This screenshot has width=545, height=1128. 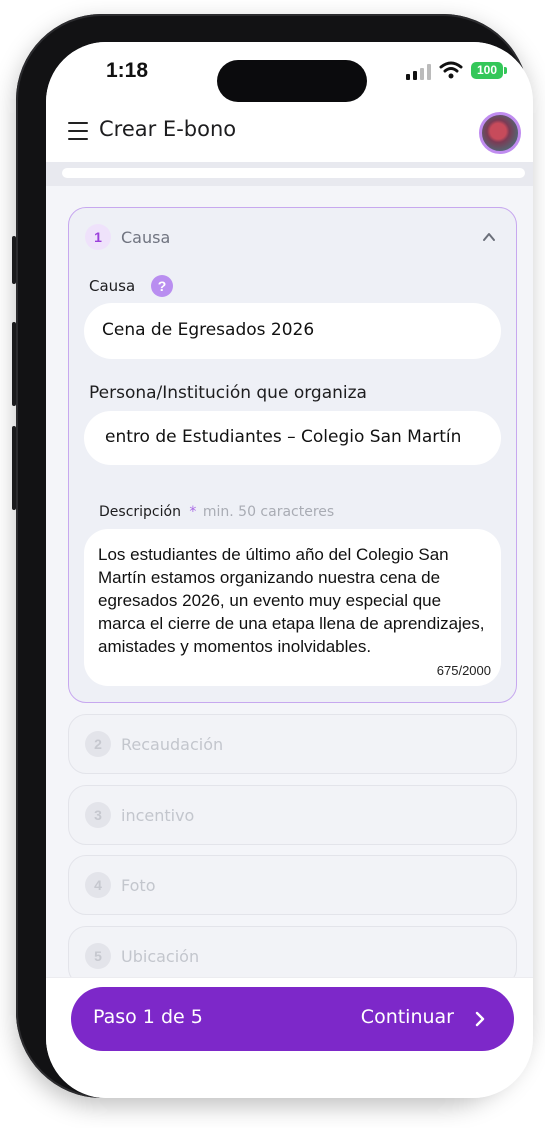 What do you see at coordinates (112, 286) in the screenshot?
I see `cause-label: Causa` at bounding box center [112, 286].